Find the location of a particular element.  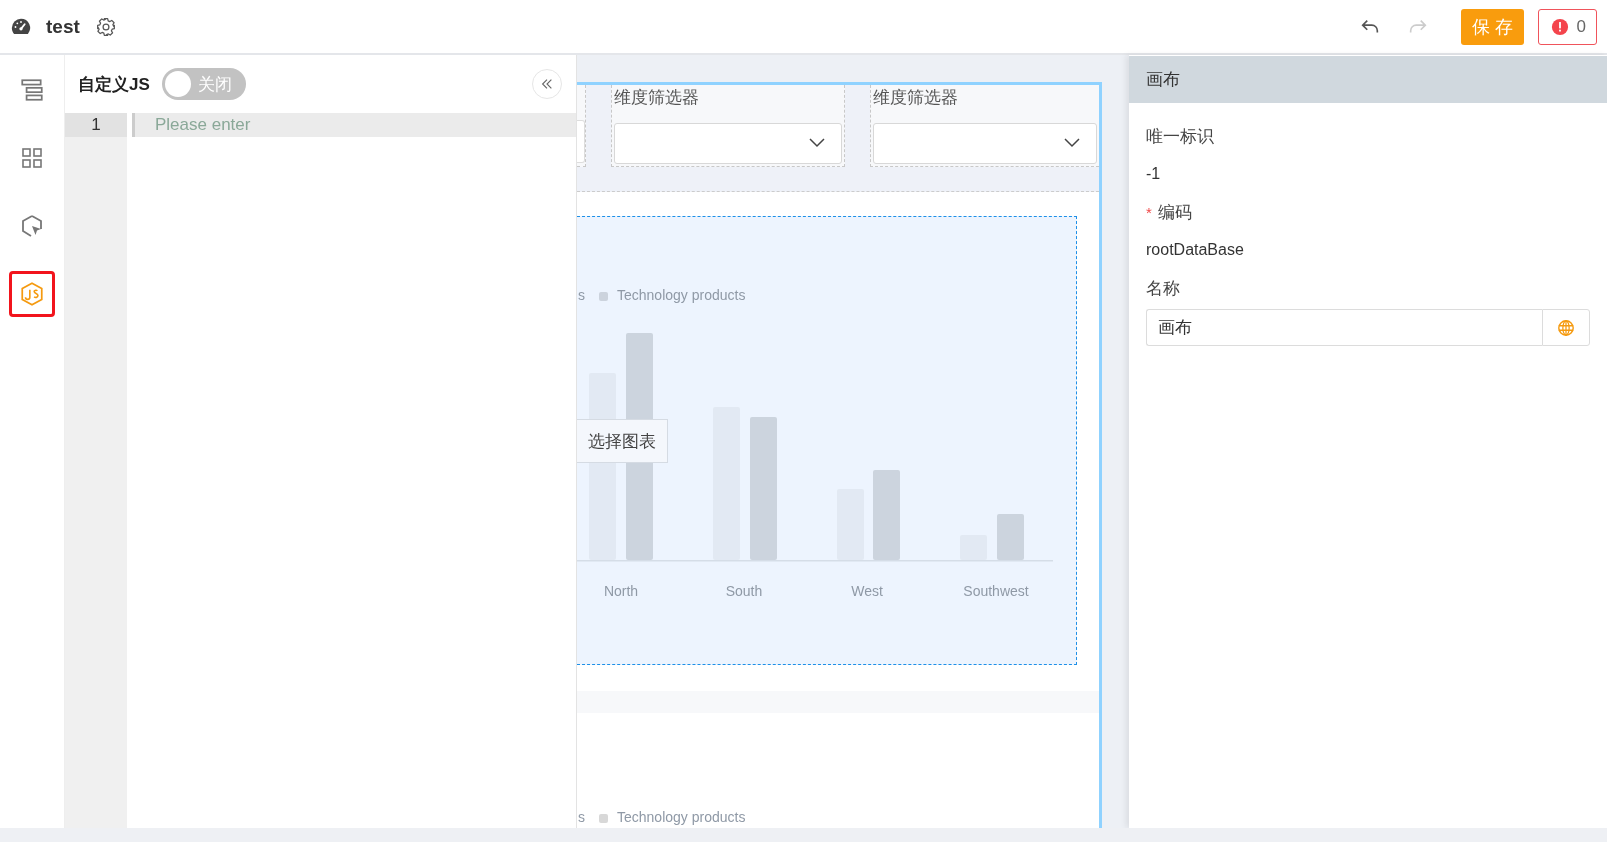

axis-label: South is located at coordinates (744, 591).